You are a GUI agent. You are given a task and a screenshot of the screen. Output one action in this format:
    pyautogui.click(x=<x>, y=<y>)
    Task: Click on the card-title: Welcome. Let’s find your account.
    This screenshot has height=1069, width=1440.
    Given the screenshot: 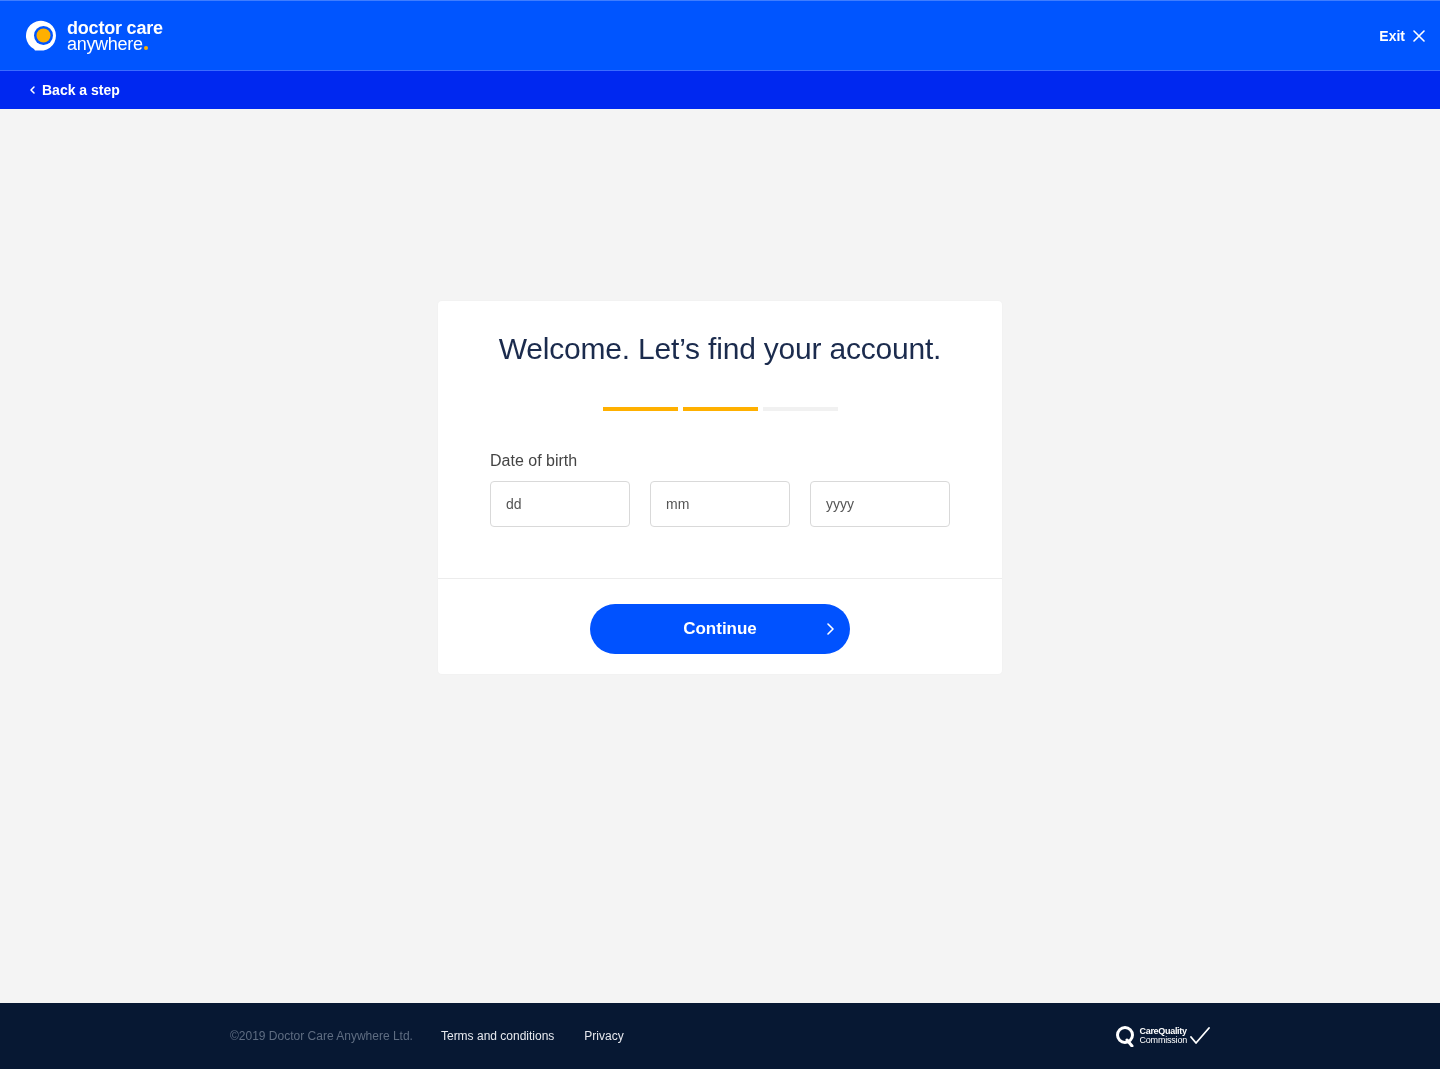 What is the action you would take?
    pyautogui.click(x=720, y=349)
    